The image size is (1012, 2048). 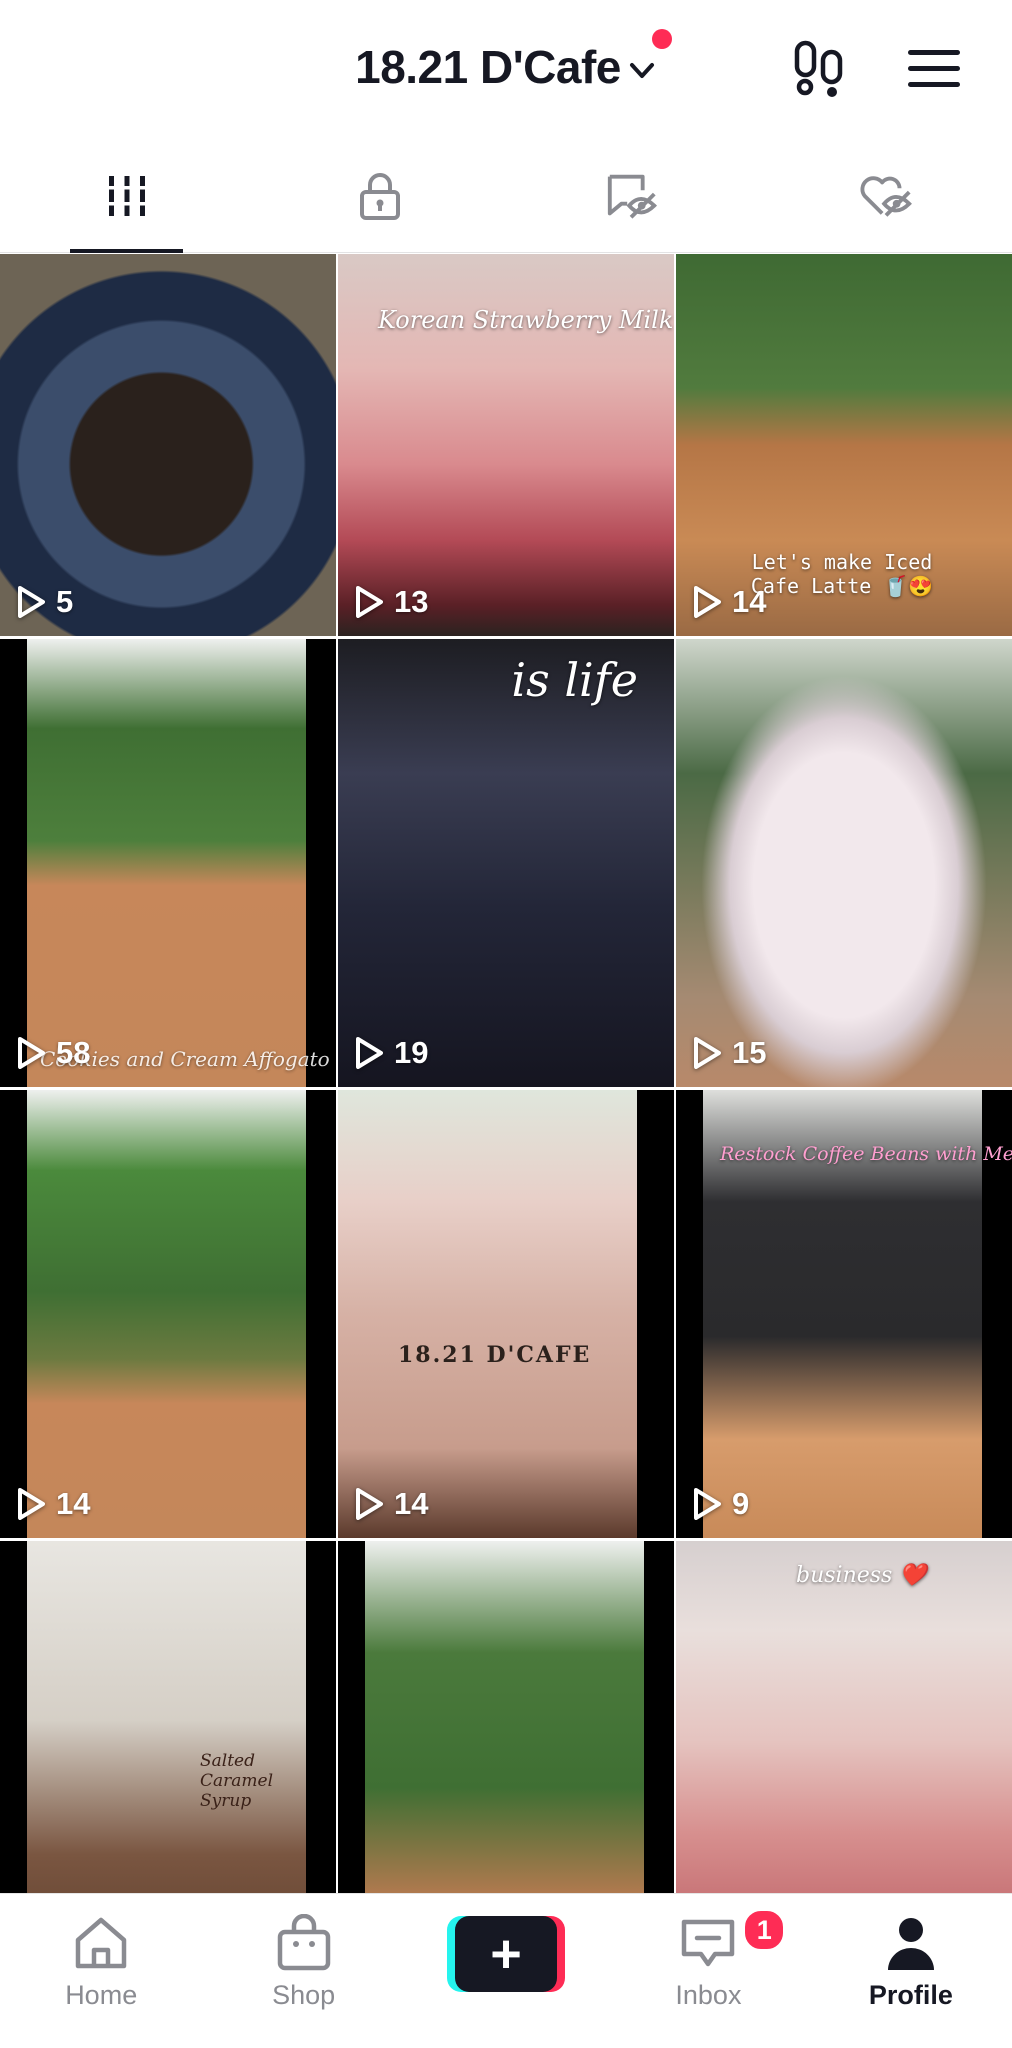 What do you see at coordinates (844, 1314) in the screenshot?
I see `video-tile: Restock Coffee Beans with Me ☕ 9` at bounding box center [844, 1314].